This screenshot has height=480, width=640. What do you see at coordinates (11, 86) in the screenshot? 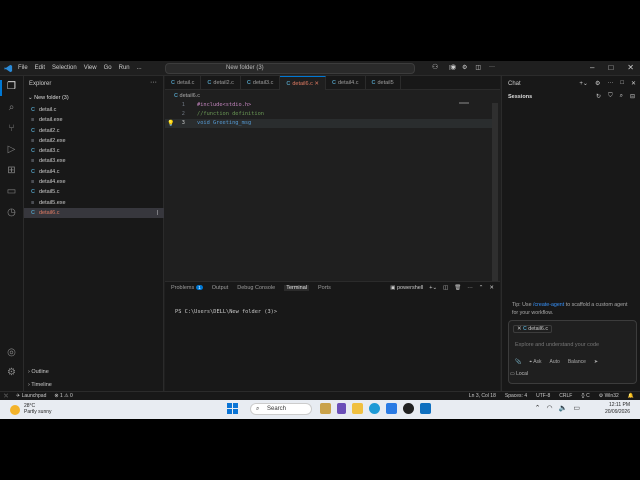
I see `explorer-icon: ❐` at bounding box center [11, 86].